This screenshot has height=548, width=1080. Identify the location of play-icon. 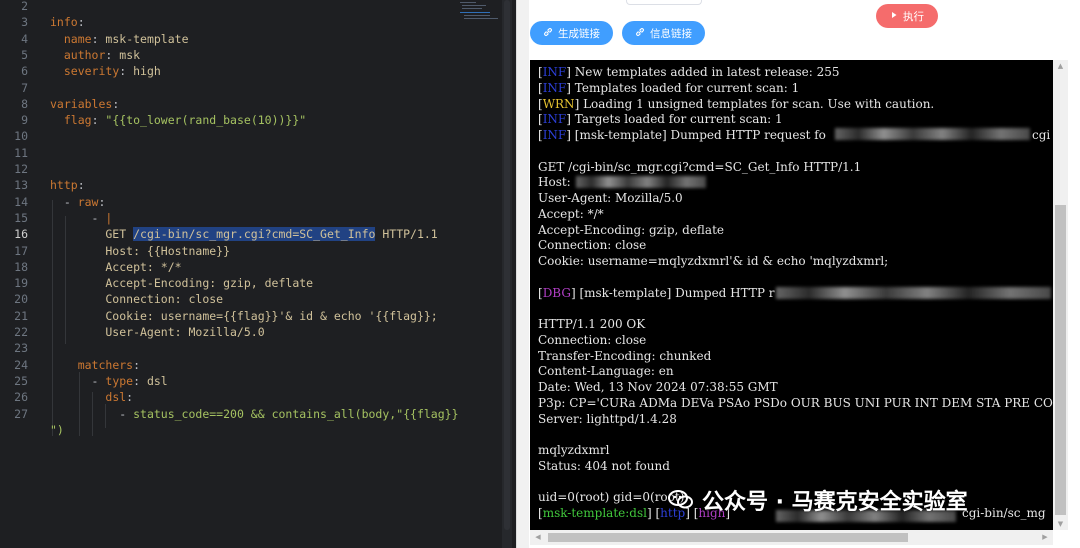
(894, 16).